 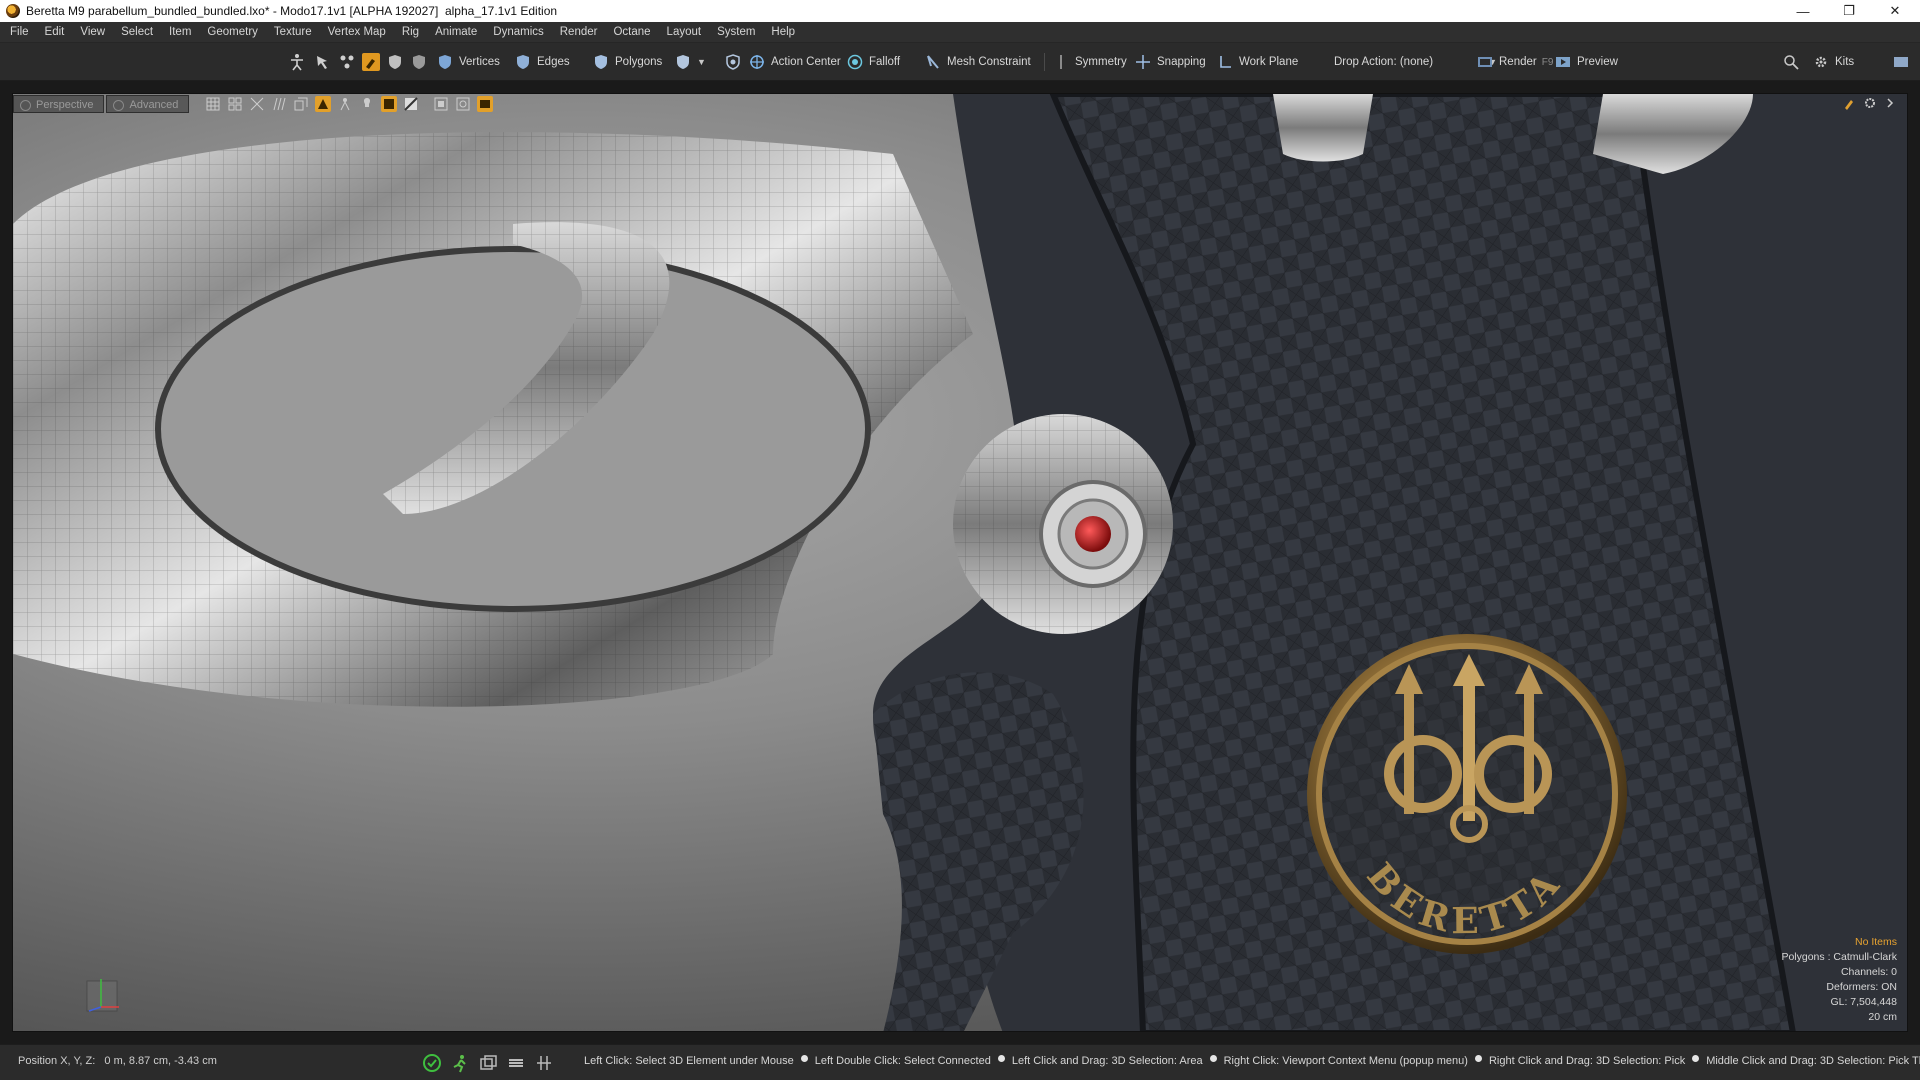 I want to click on channels-count: Channels: 0, so click(x=1868, y=972).